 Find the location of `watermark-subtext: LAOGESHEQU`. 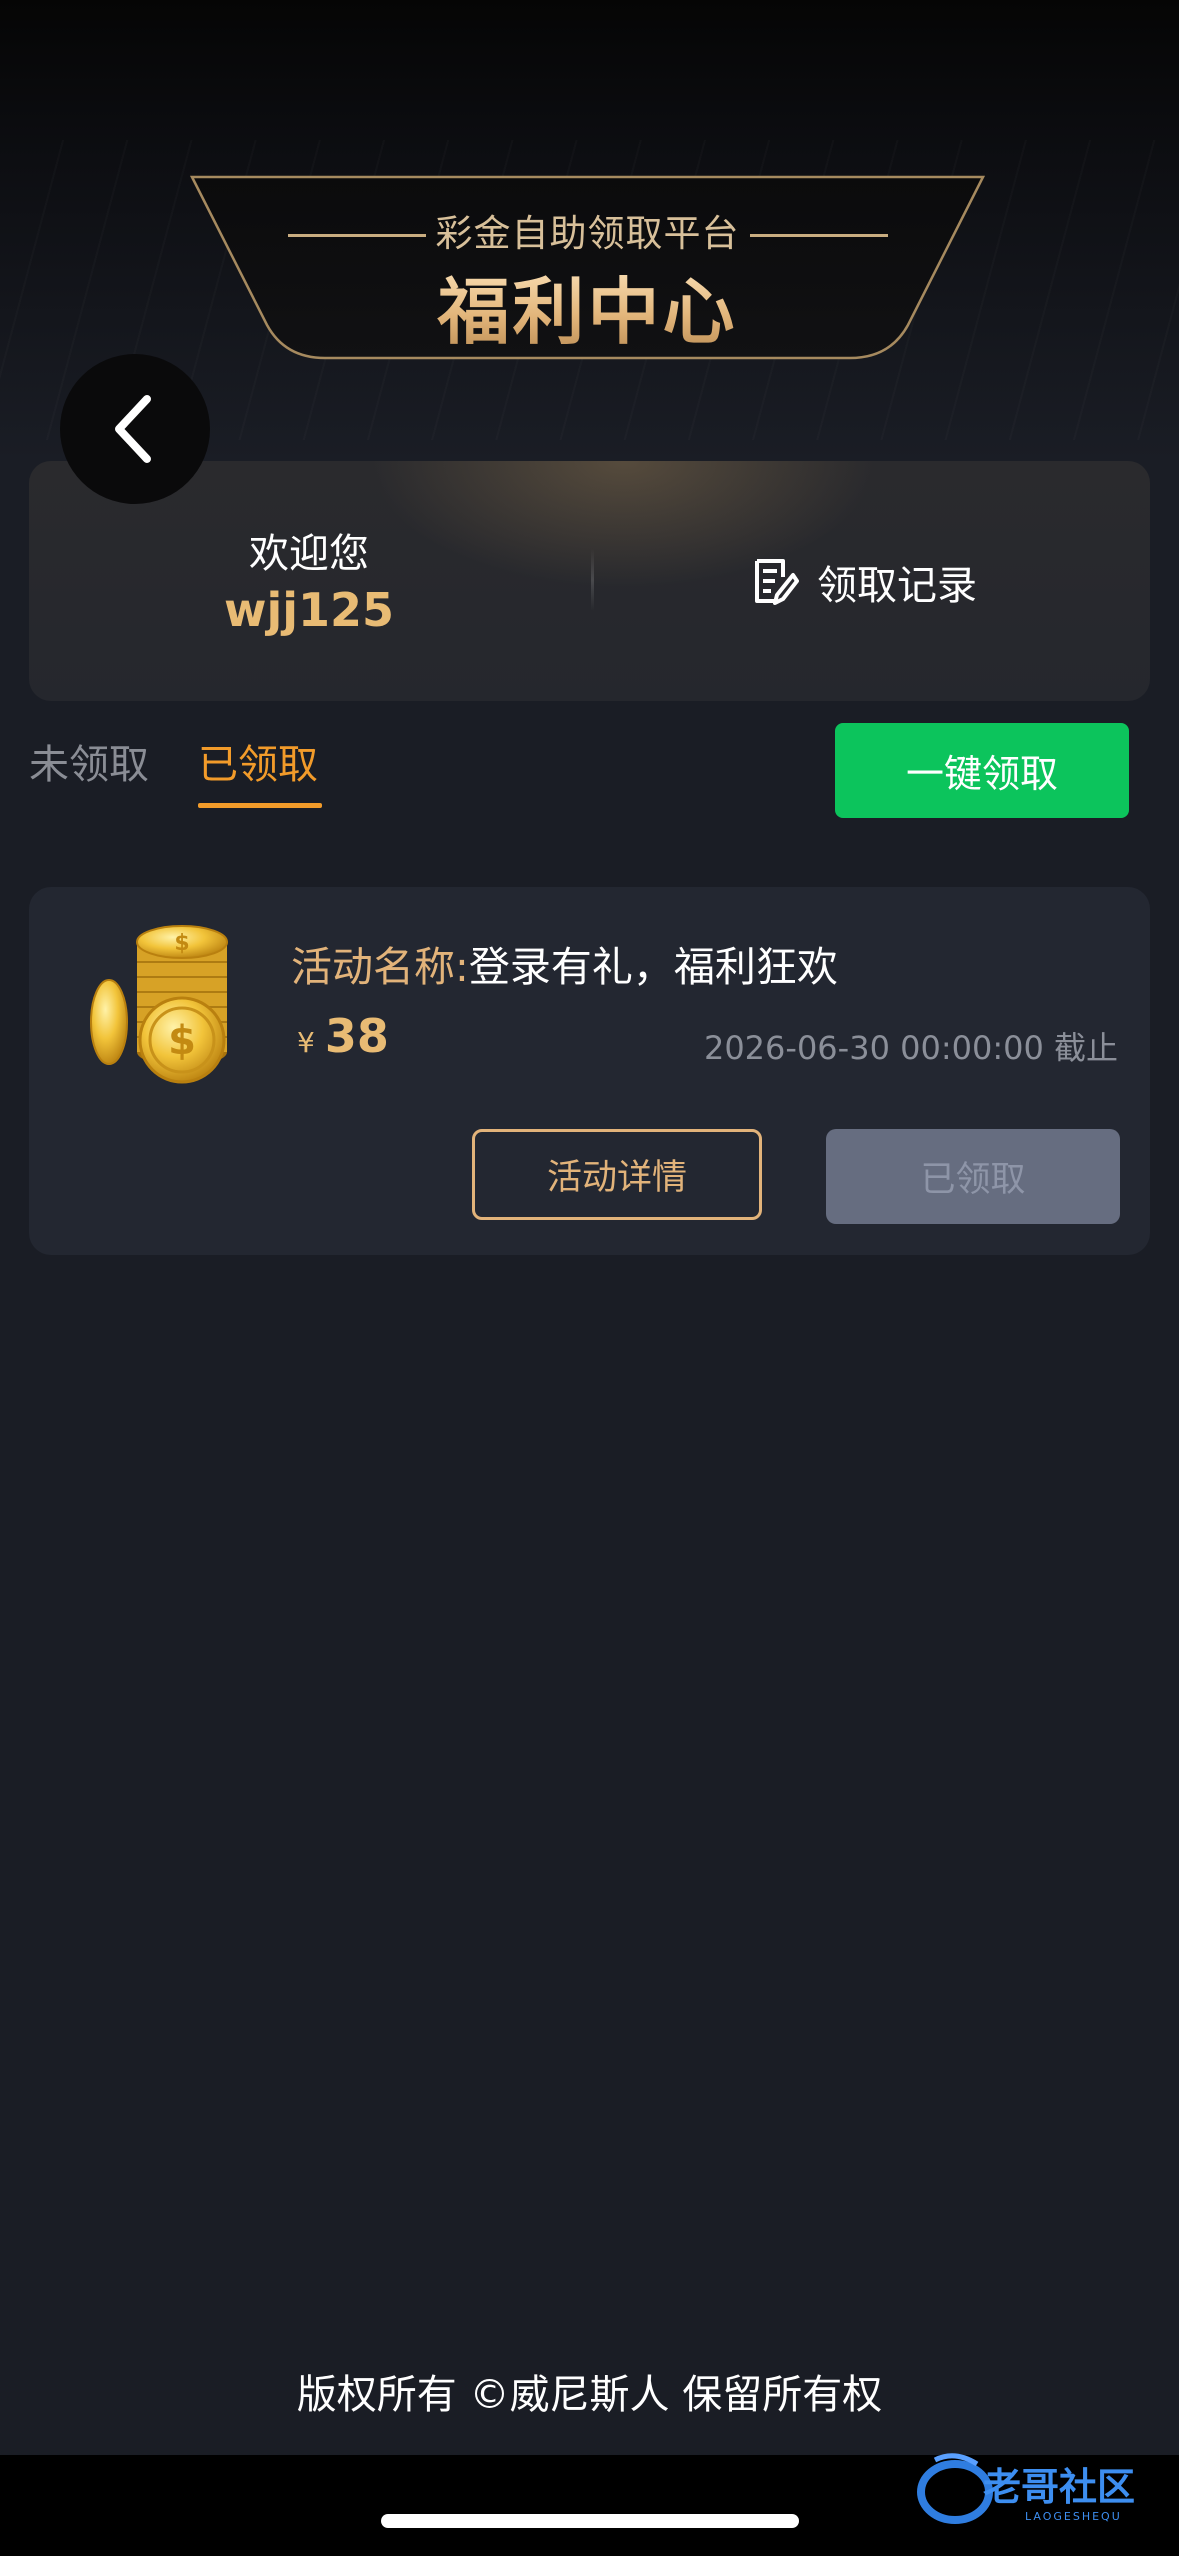

watermark-subtext: LAOGESHEQU is located at coordinates (1073, 2516).